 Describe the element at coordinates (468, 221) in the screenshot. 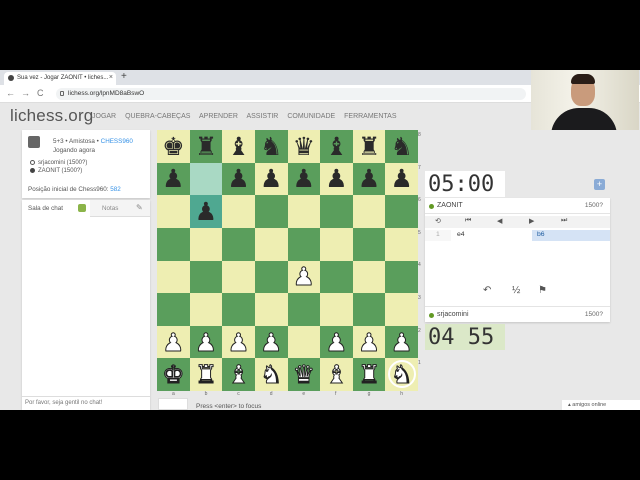

I see `first-move-icon: ⏮` at that location.